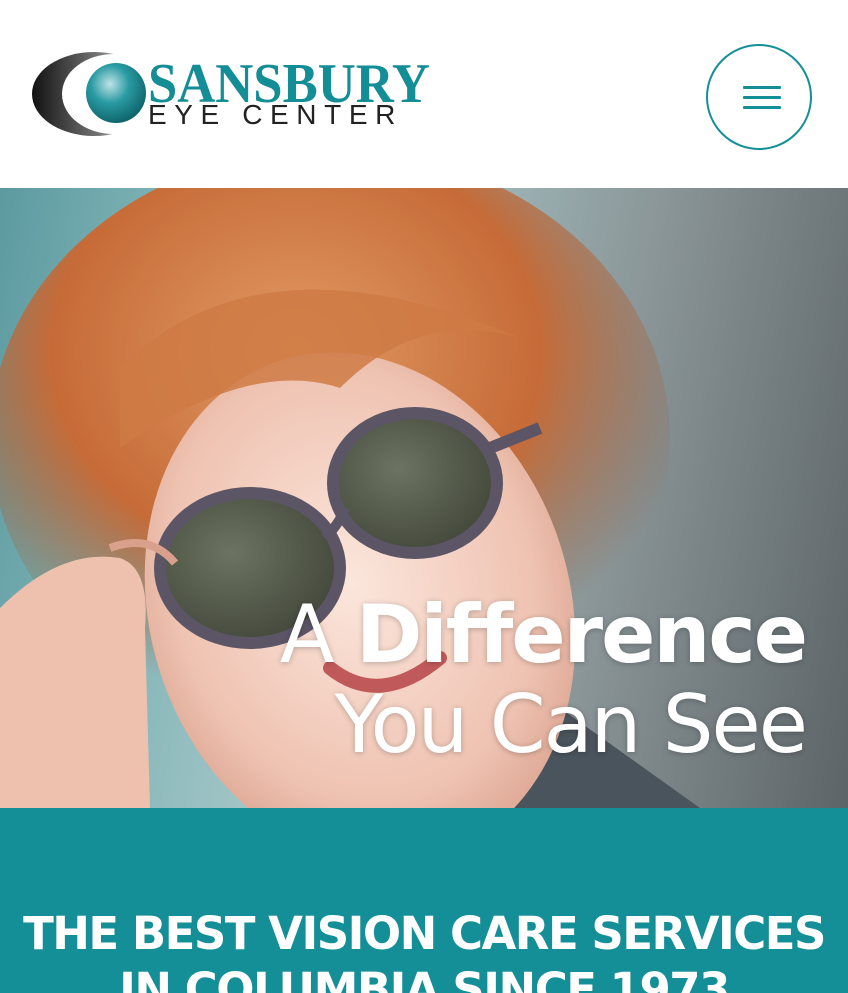 This screenshot has height=993, width=848. I want to click on hero-headline: A Difference You Can See, so click(543, 679).